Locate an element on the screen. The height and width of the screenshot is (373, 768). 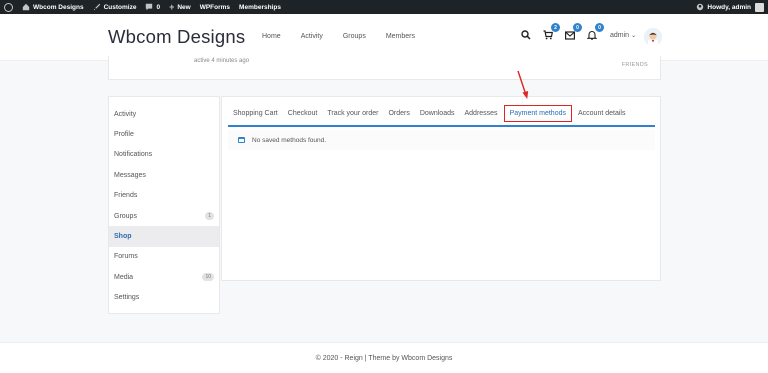
cart-icon: 2 is located at coordinates (551, 32).